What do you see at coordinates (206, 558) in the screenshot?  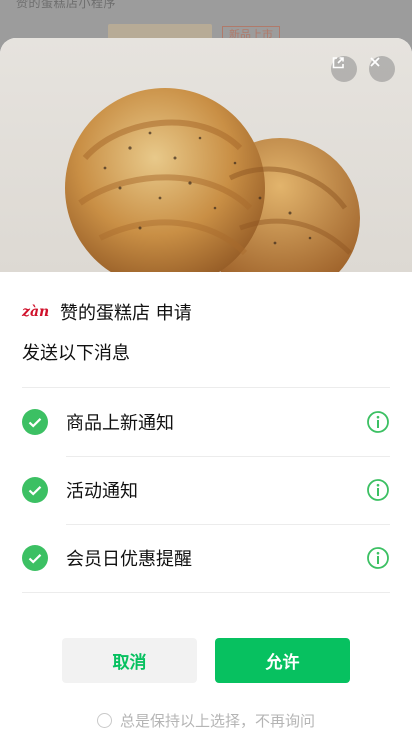 I see `list-item: 会员日优惠提醒` at bounding box center [206, 558].